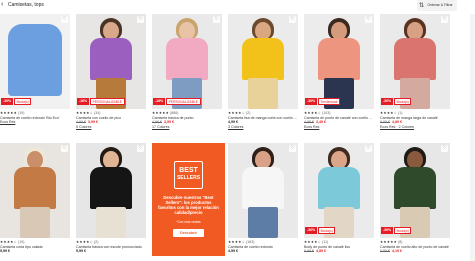 This screenshot has height=261, width=475. I want to click on sort-filter-label: Ordenar & Filtrar, so click(440, 4).